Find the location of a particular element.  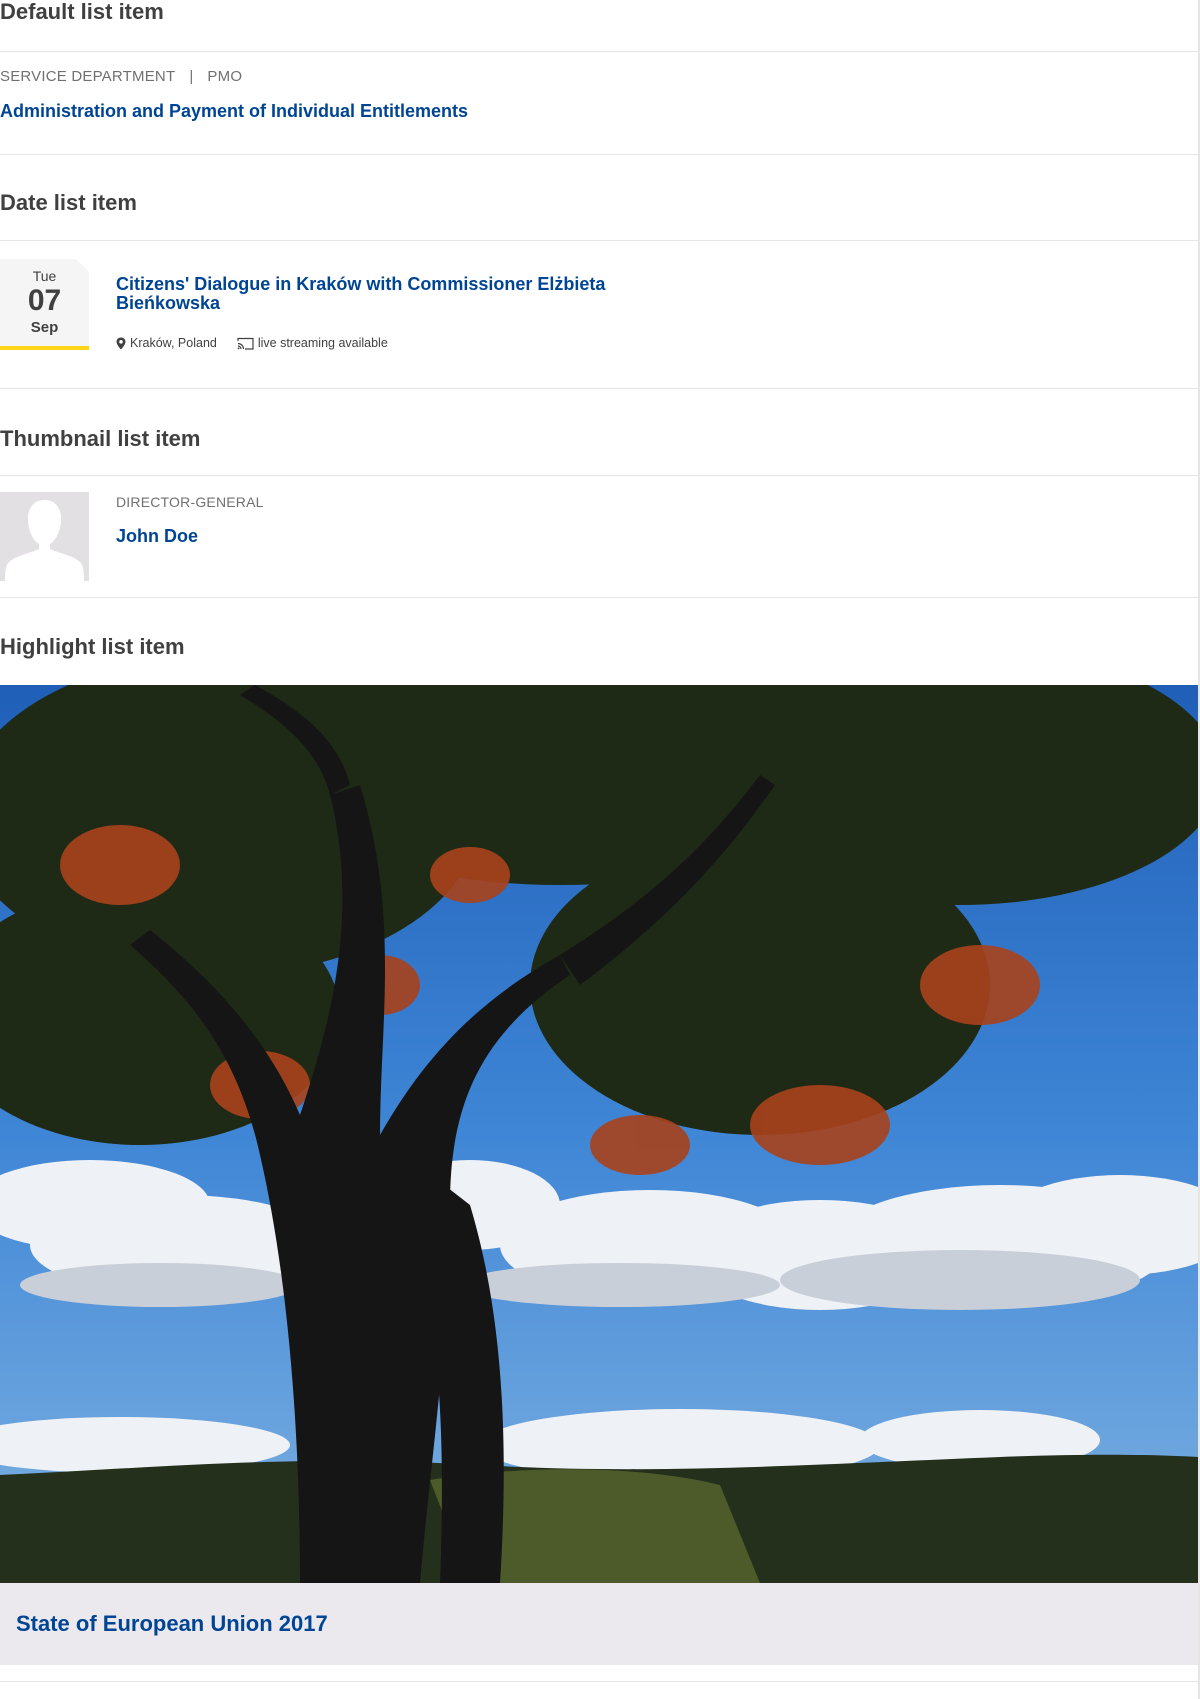

thumbnail-item-role: DIRECTOR-GENERAL is located at coordinates (190, 502).